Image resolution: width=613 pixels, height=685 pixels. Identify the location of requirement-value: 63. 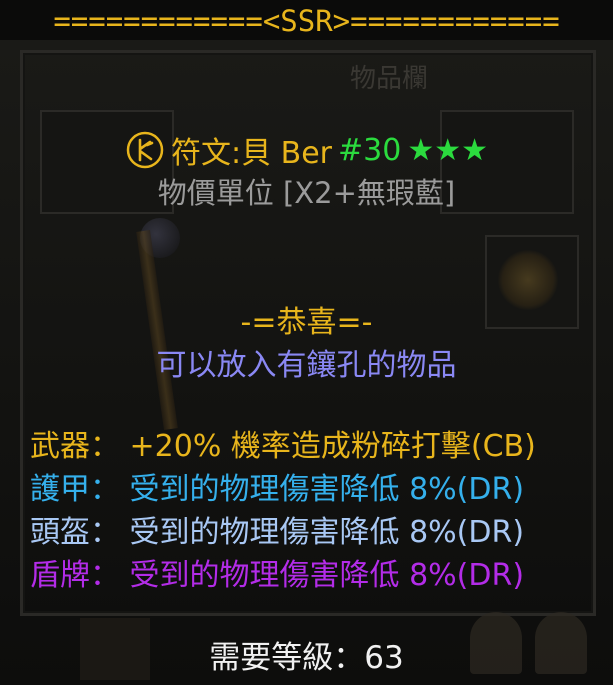
(384, 658).